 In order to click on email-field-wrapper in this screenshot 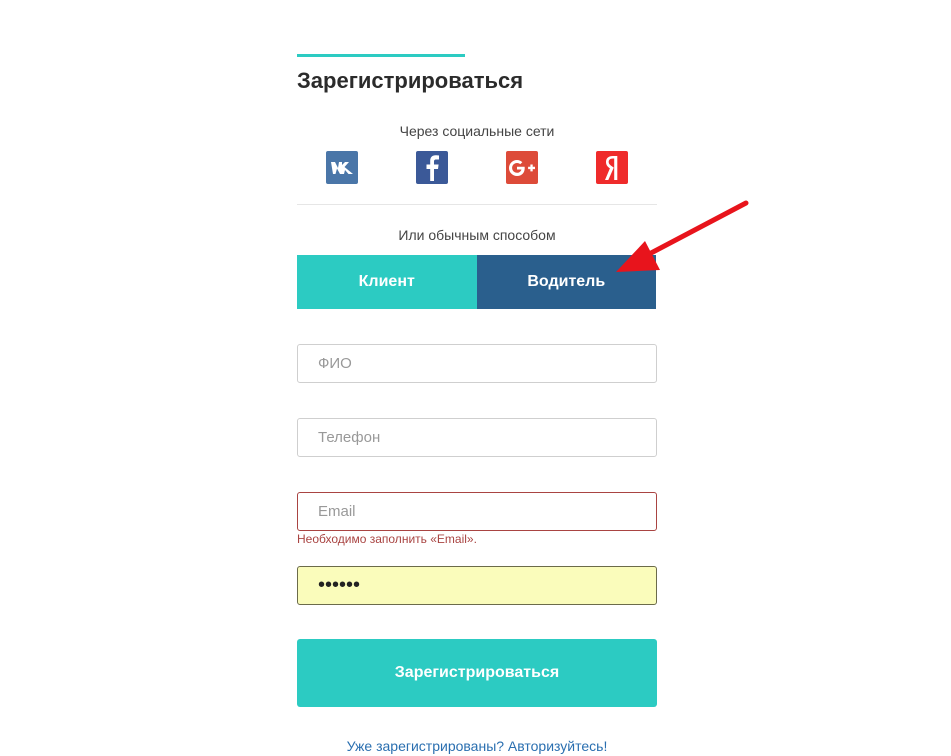, I will do `click(477, 511)`.